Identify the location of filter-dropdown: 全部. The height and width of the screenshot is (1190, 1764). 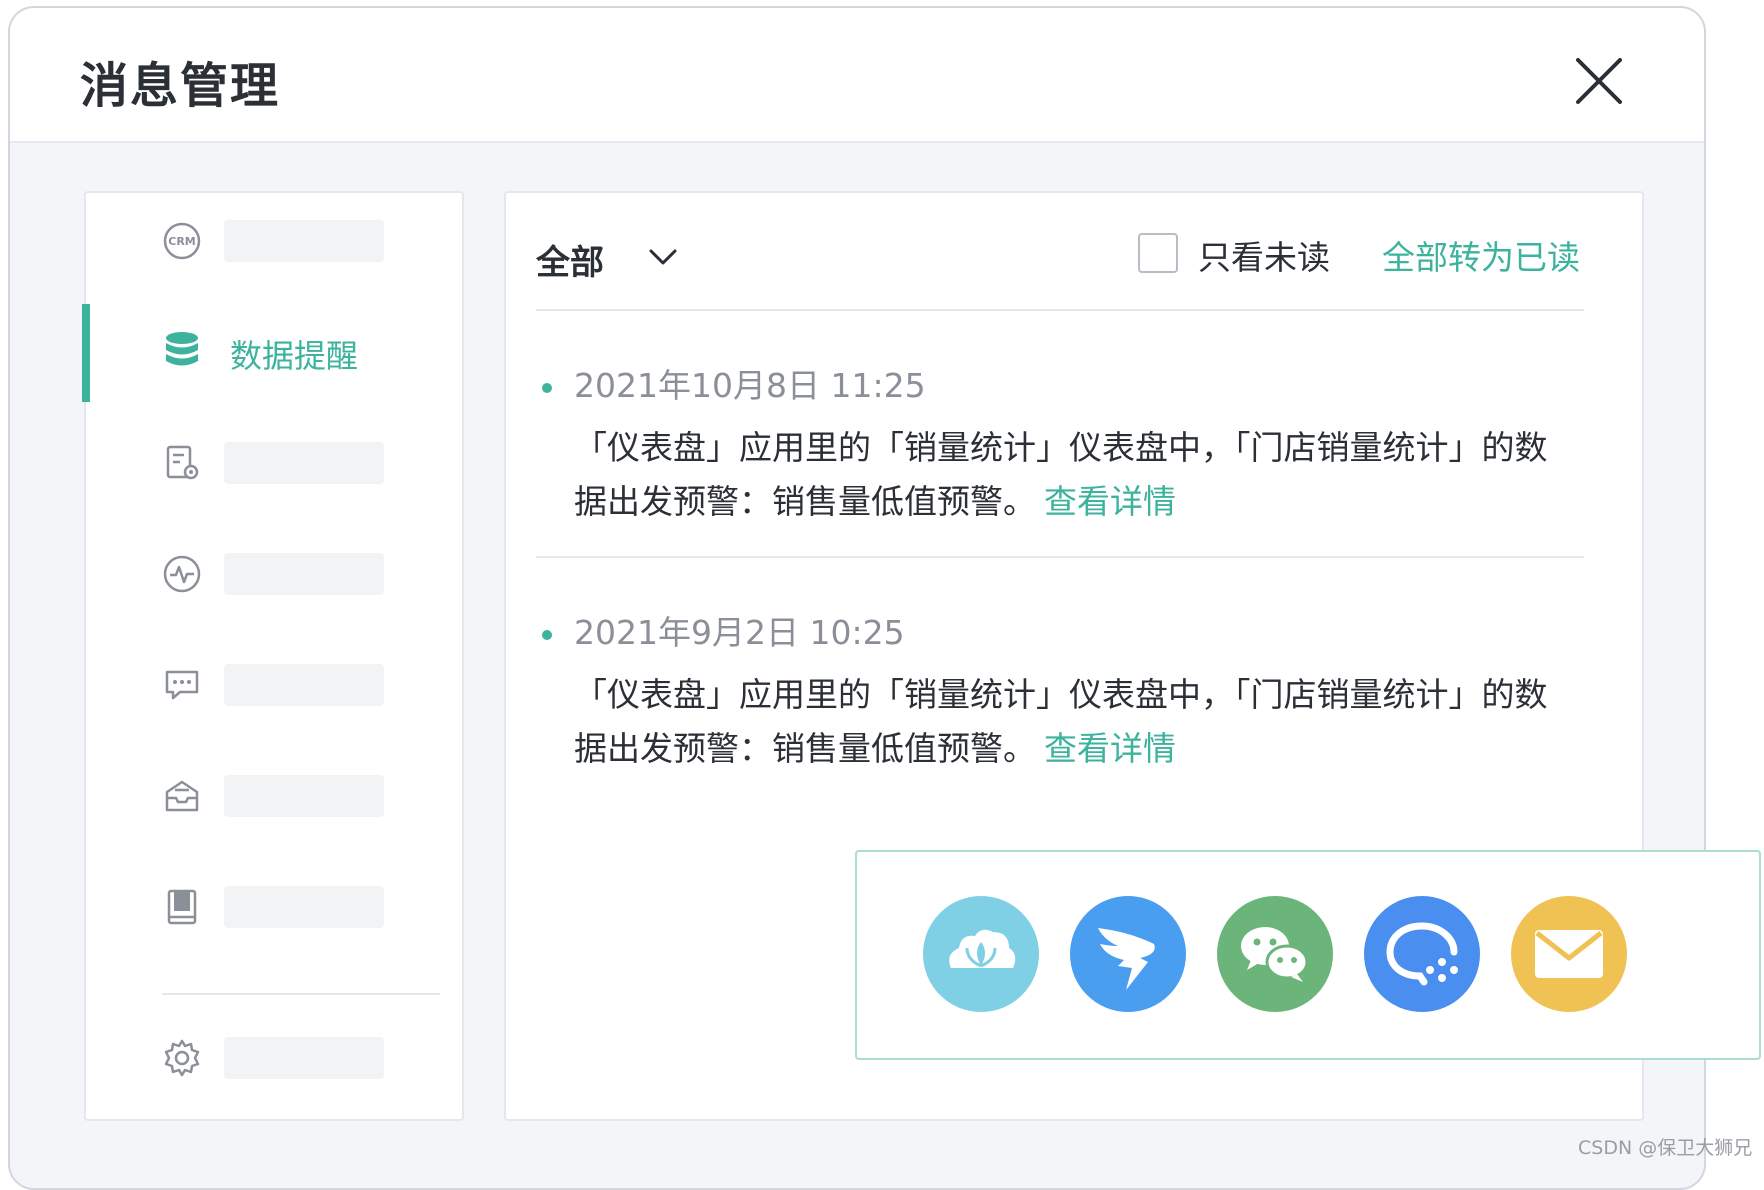
(606, 259).